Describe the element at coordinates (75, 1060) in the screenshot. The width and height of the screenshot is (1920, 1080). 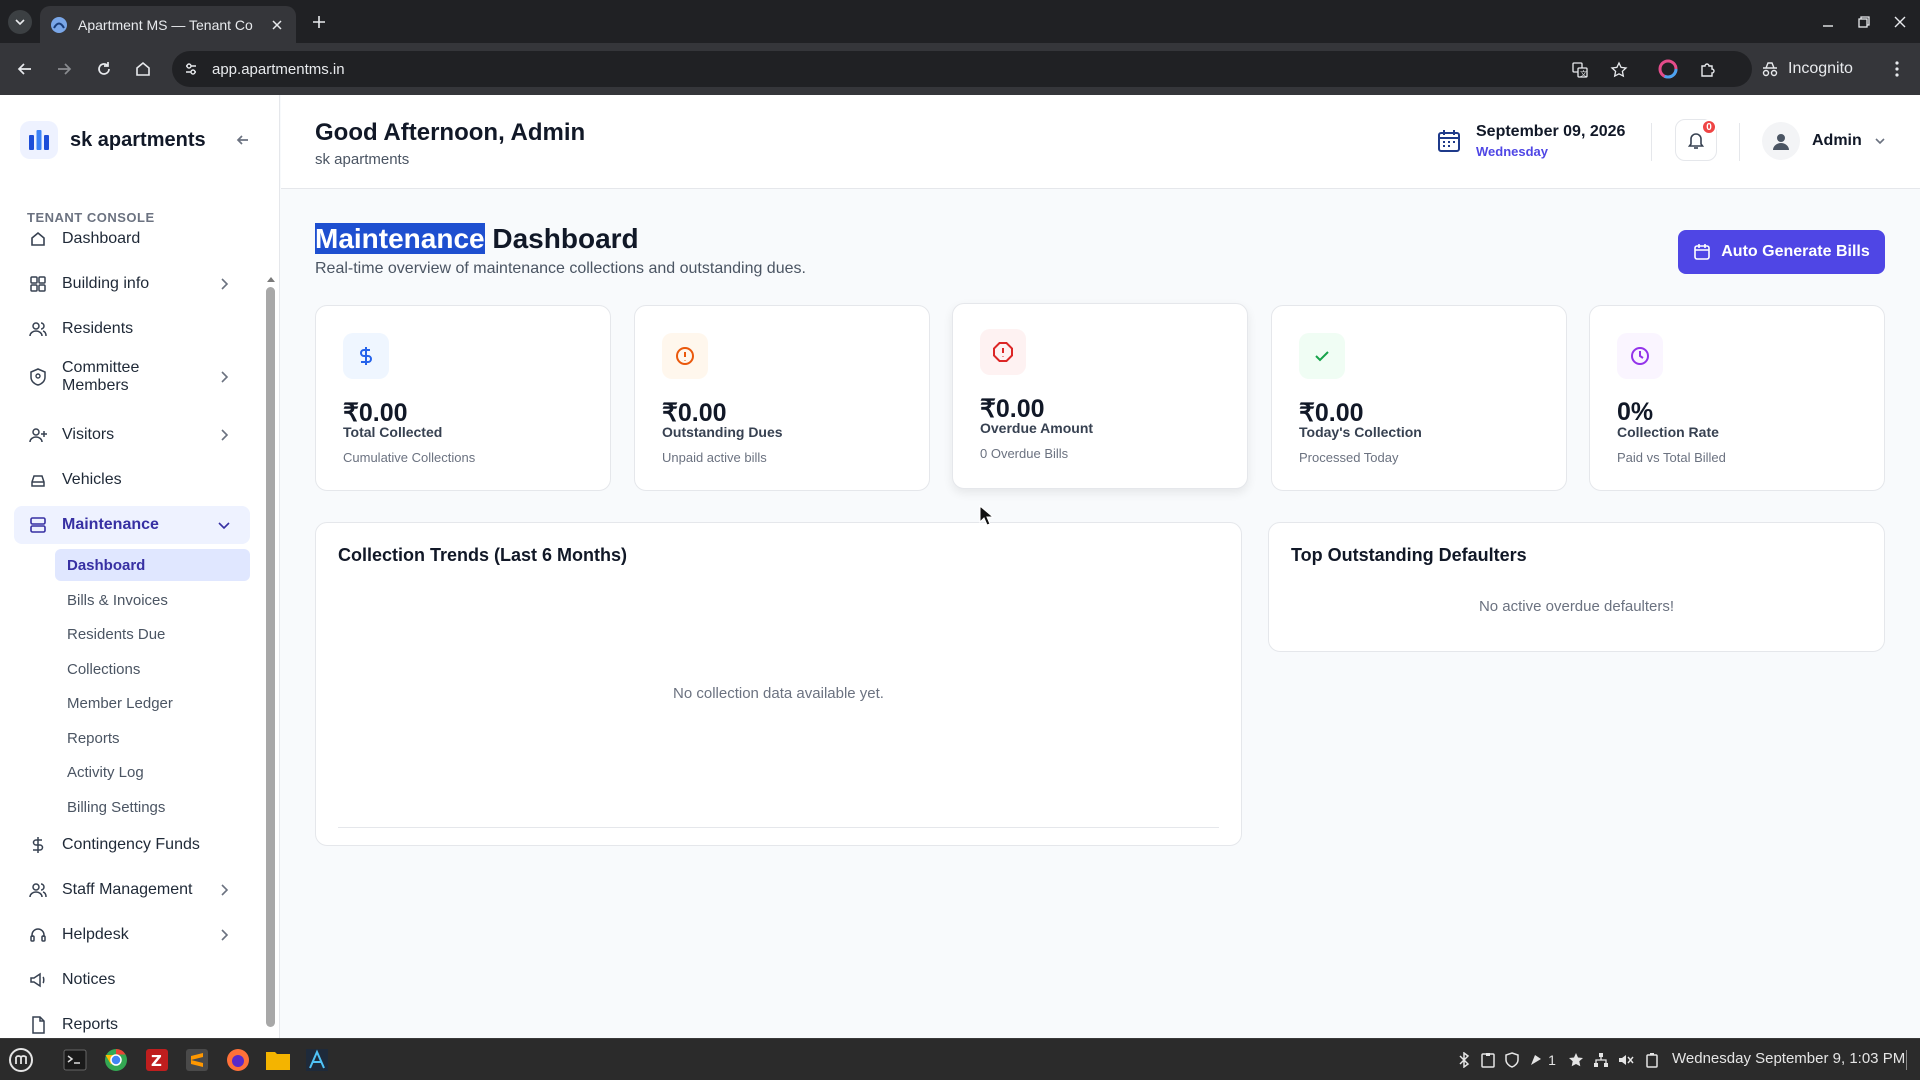
I see `terminal-app-icon` at that location.